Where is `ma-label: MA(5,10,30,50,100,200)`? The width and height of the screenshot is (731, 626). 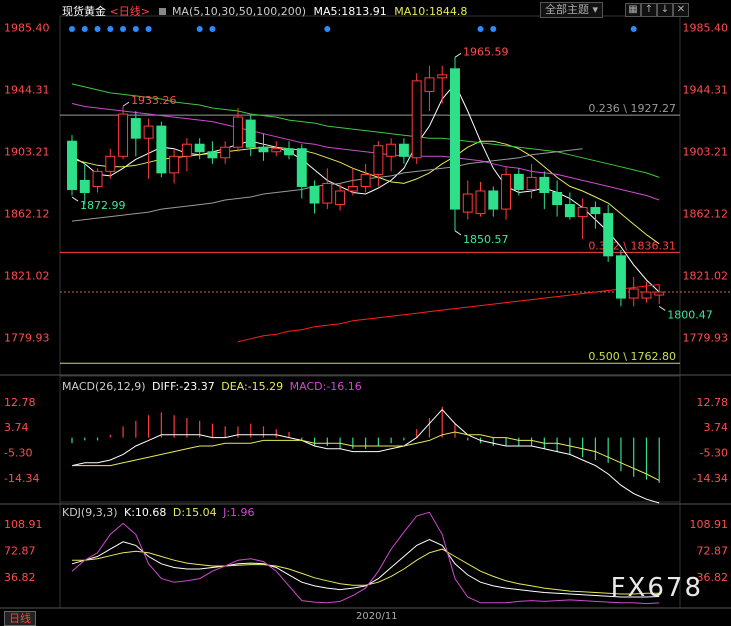
ma-label: MA(5,10,30,50,100,200) is located at coordinates (238, 11).